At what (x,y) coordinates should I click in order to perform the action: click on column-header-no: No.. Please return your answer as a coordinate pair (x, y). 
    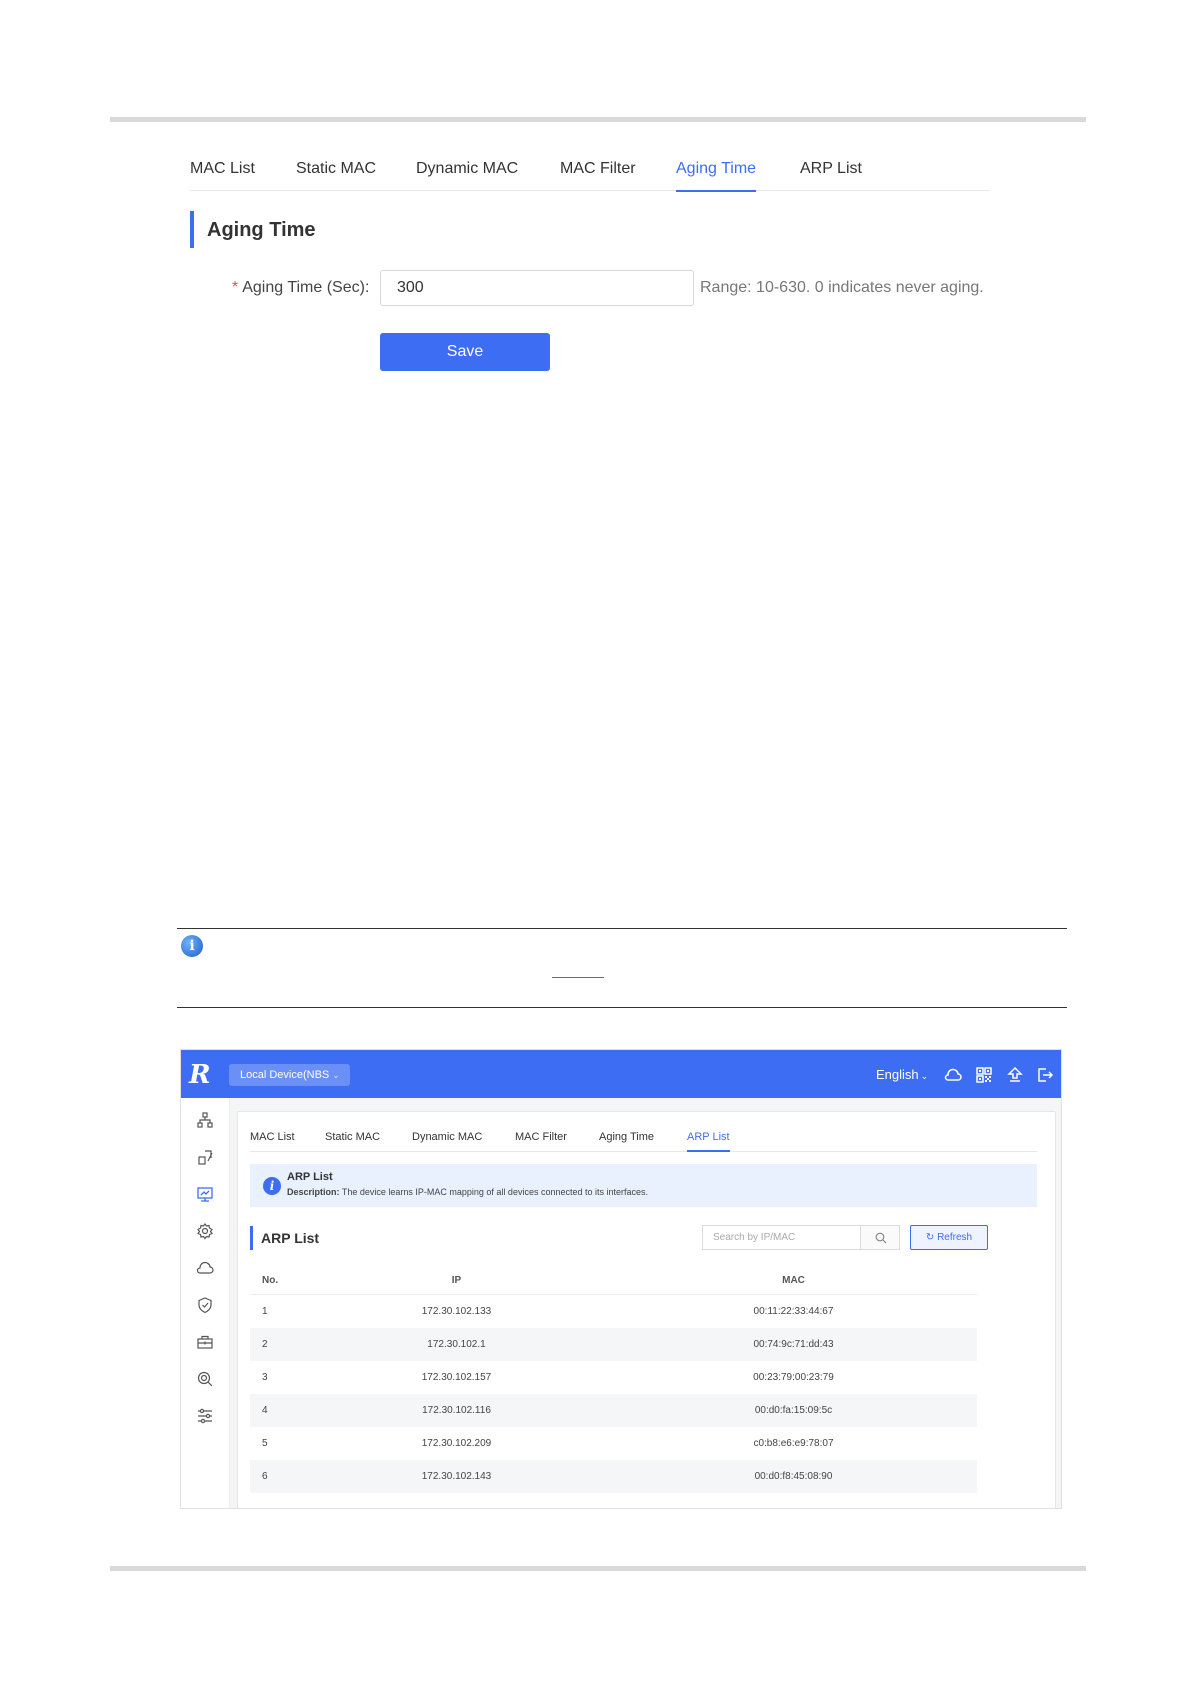
    Looking at the image, I should click on (276, 1280).